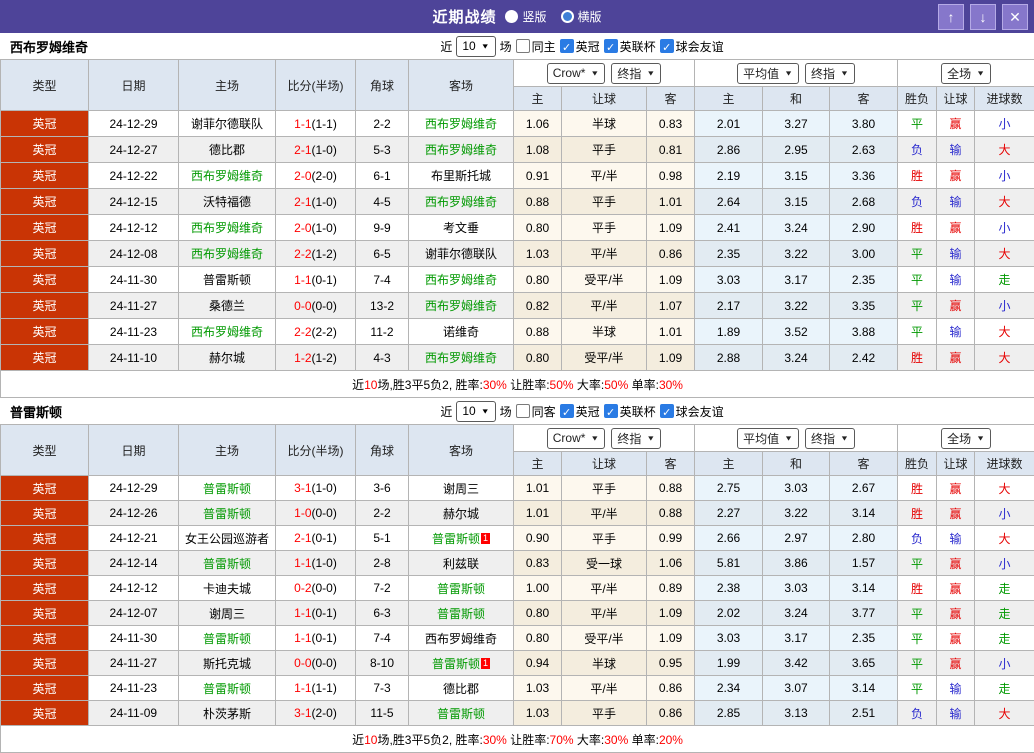 This screenshot has width=1034, height=753. I want to click on score-cell: 1-1(0-1), so click(316, 613).